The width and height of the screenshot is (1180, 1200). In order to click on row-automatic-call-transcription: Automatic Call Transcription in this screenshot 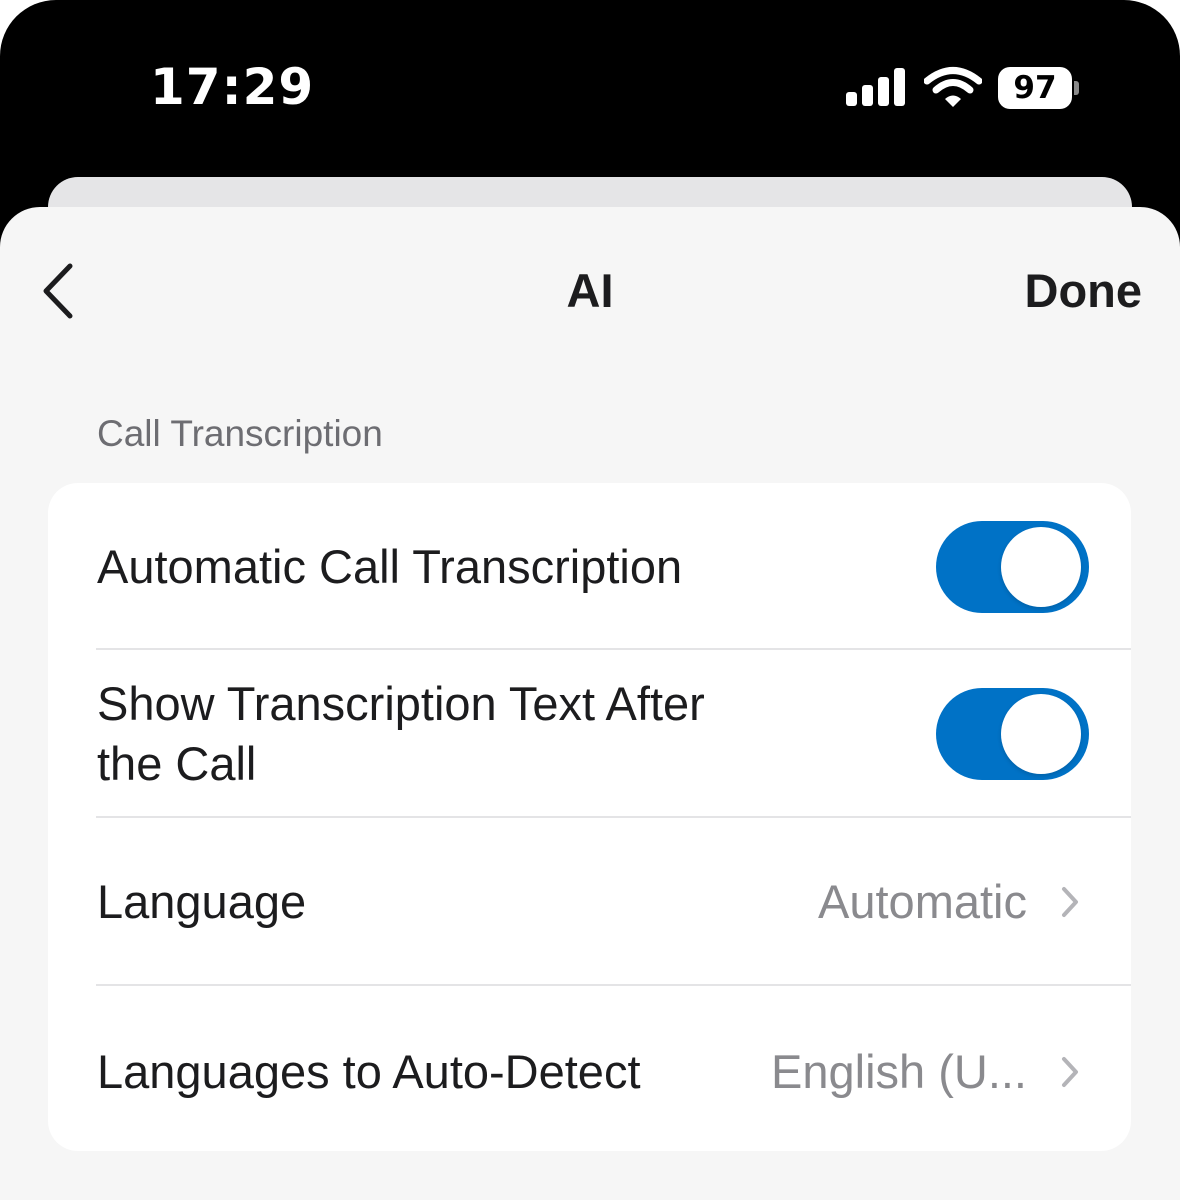, I will do `click(589, 566)`.